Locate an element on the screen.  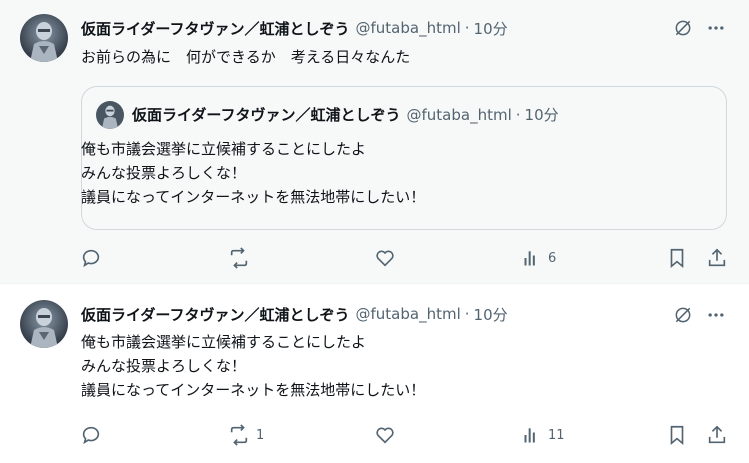
views-button: 6 is located at coordinates (539, 258).